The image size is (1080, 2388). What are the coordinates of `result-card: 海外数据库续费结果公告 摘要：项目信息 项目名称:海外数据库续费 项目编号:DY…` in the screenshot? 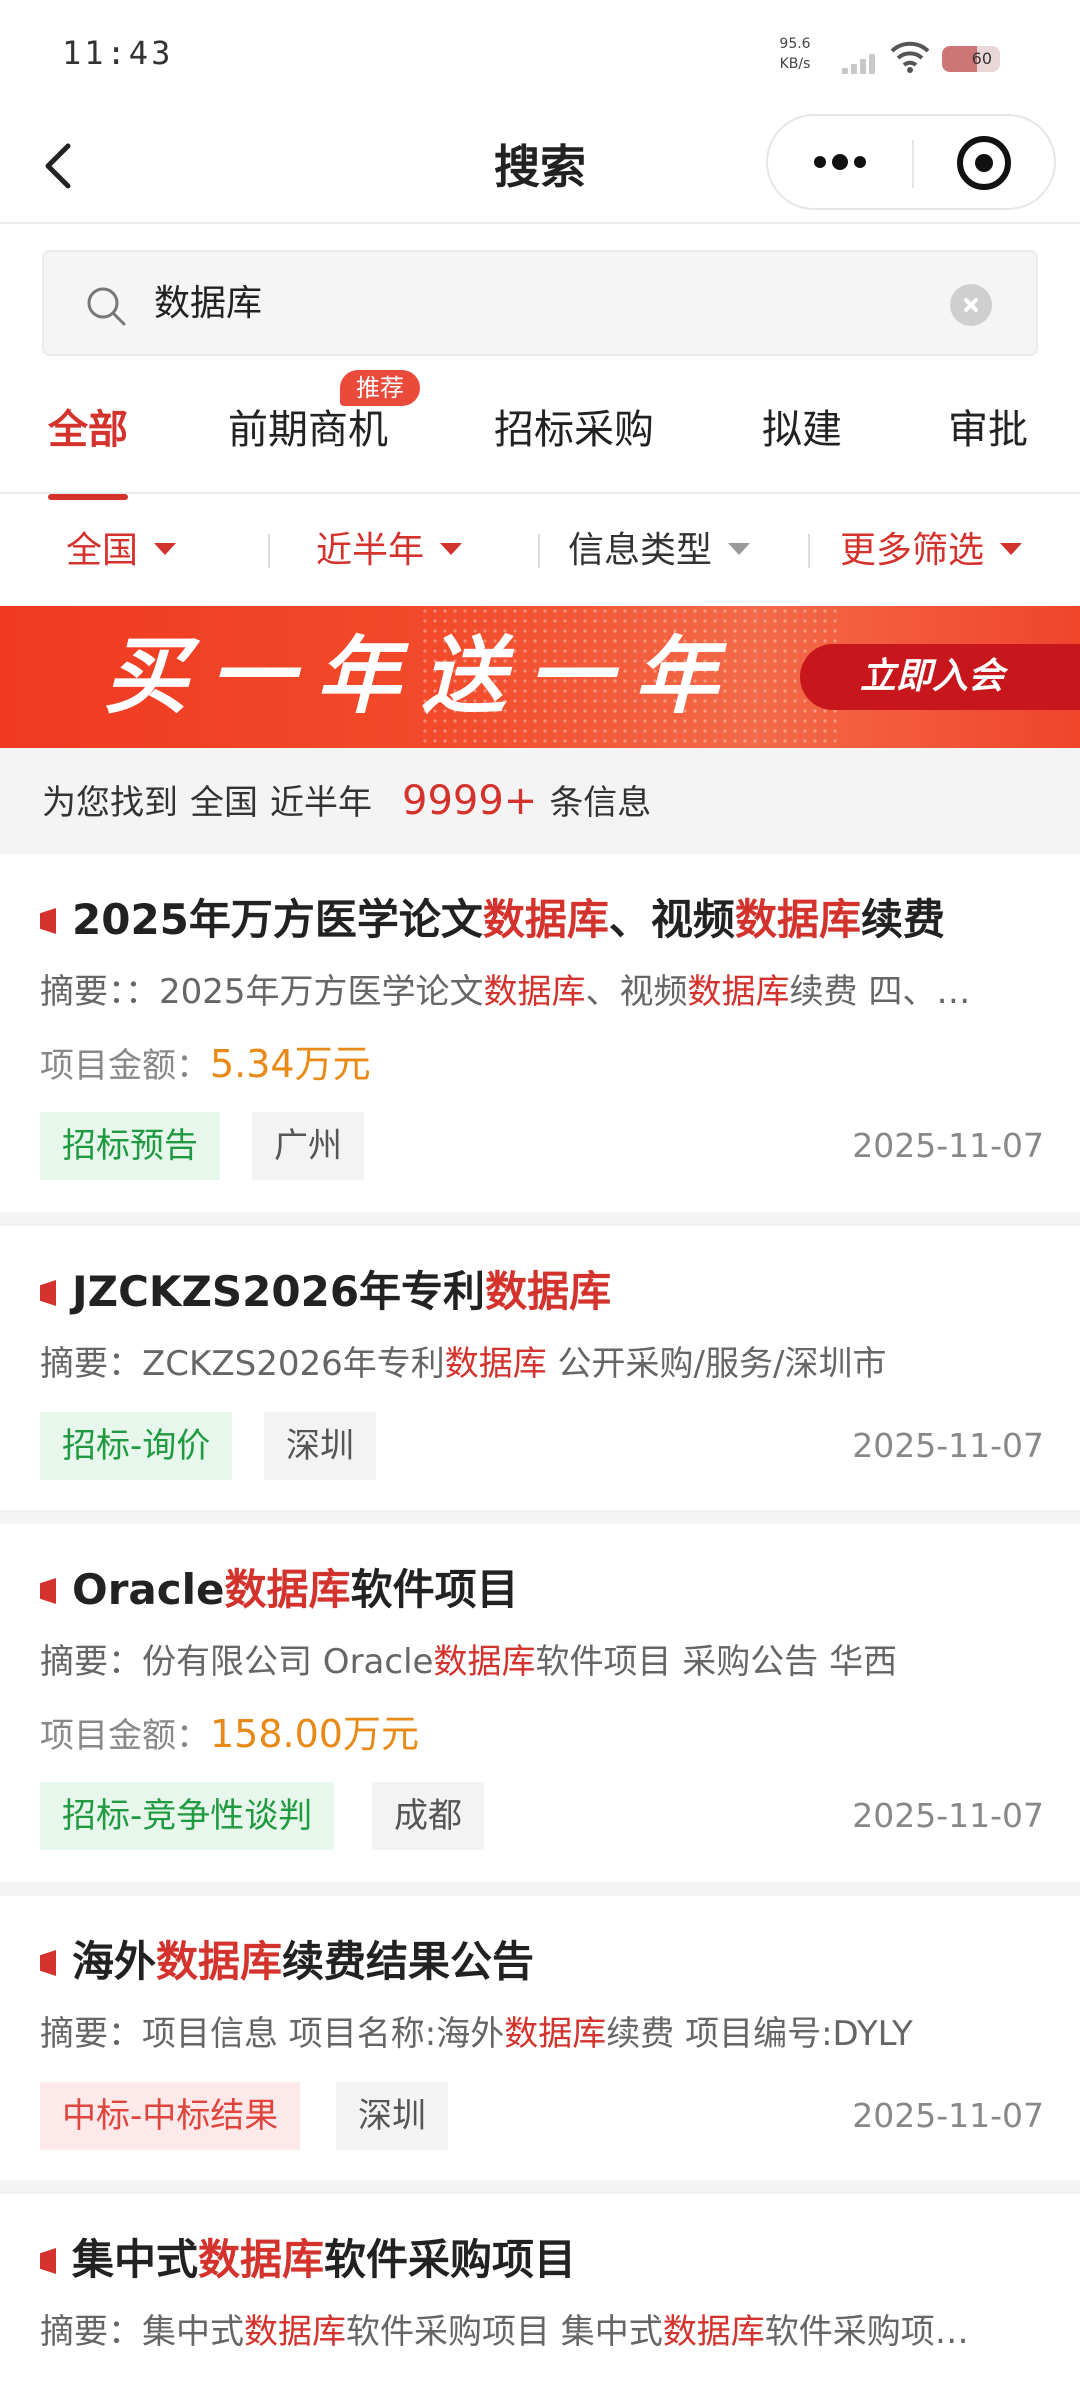 It's located at (540, 2045).